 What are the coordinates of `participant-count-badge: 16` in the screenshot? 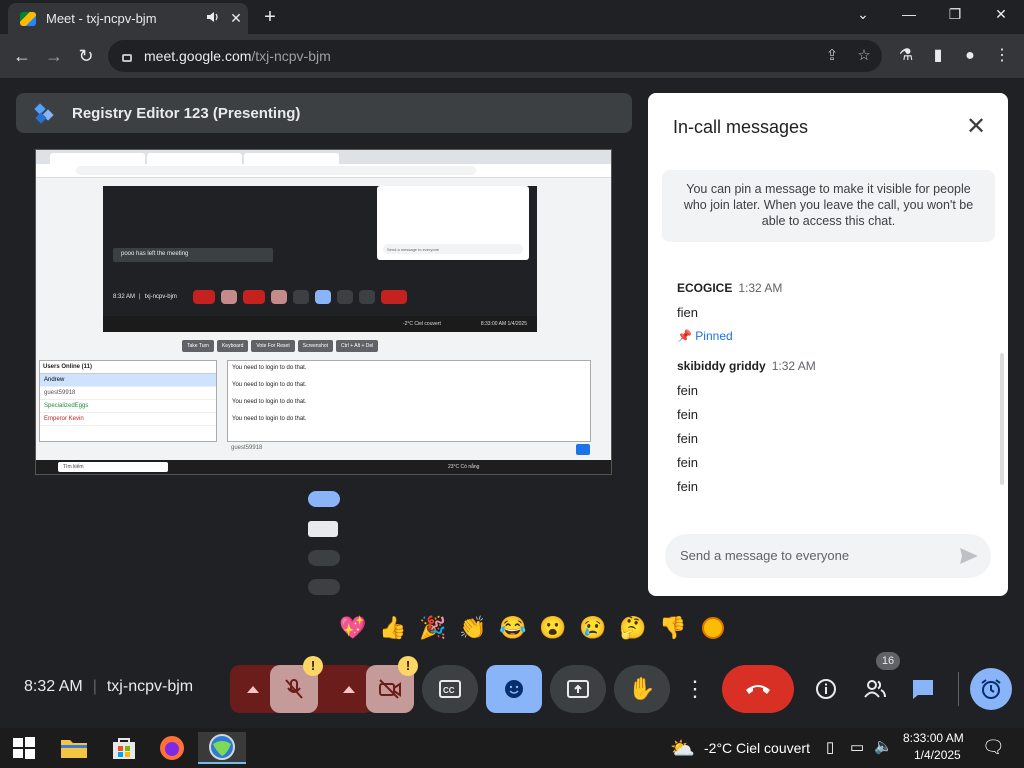 It's located at (888, 661).